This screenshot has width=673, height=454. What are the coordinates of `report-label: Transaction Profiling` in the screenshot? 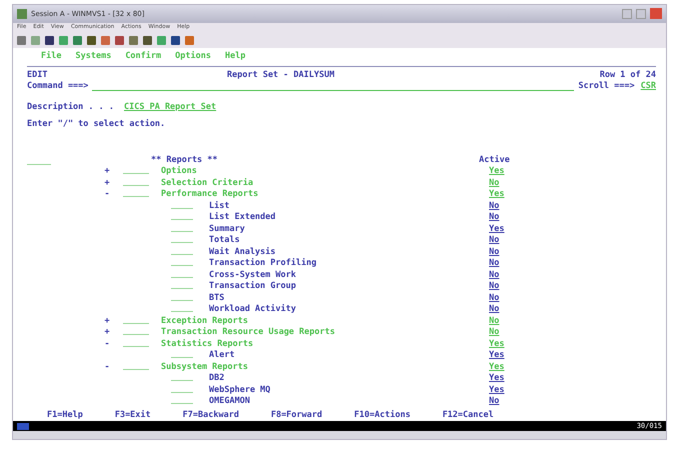 It's located at (263, 264).